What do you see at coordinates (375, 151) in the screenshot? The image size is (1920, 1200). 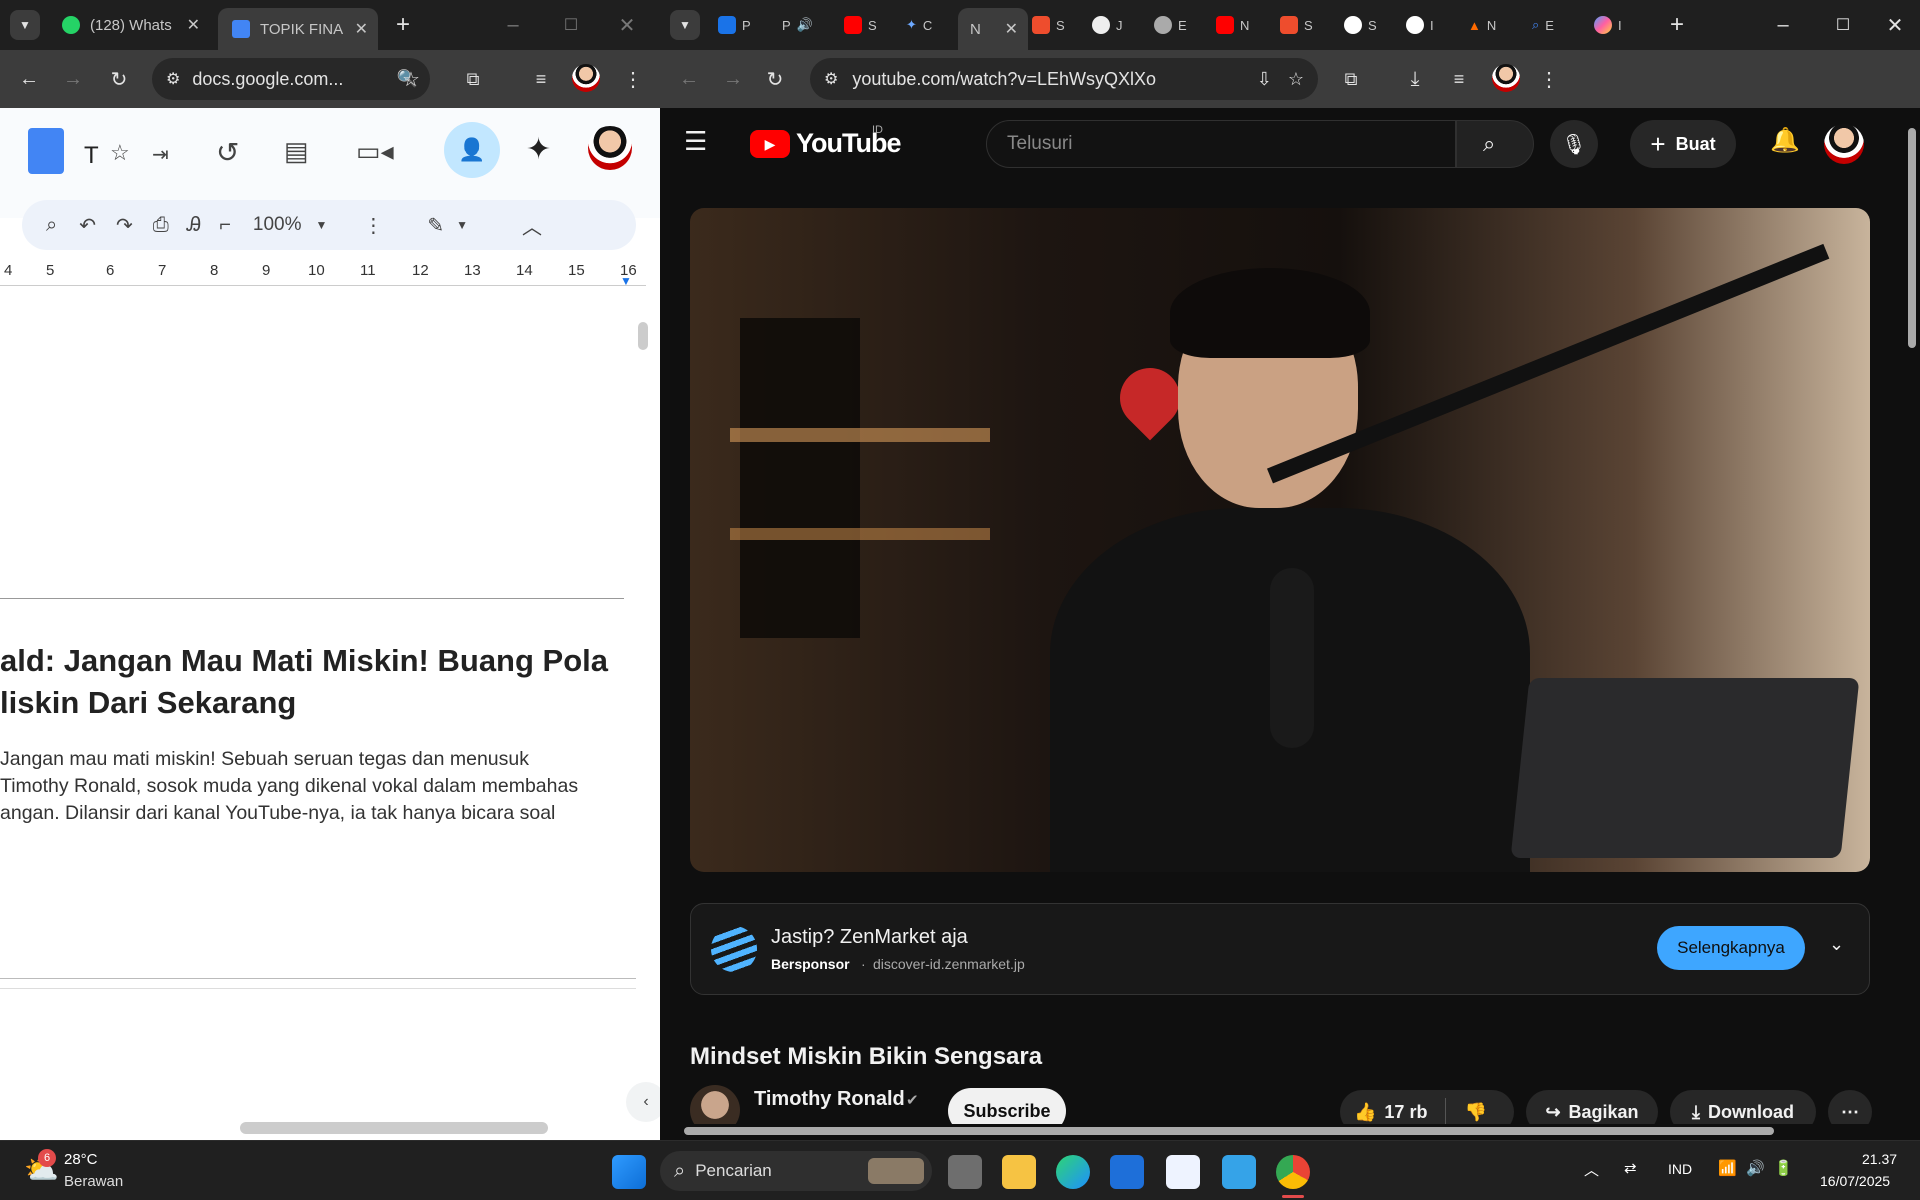 I see `meet-icon: ▭◂` at bounding box center [375, 151].